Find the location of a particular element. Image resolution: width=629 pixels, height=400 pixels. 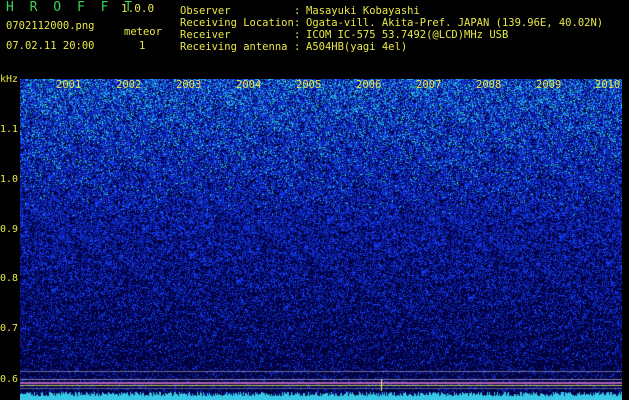

y-tick-label: 0.7 is located at coordinates (9, 328).